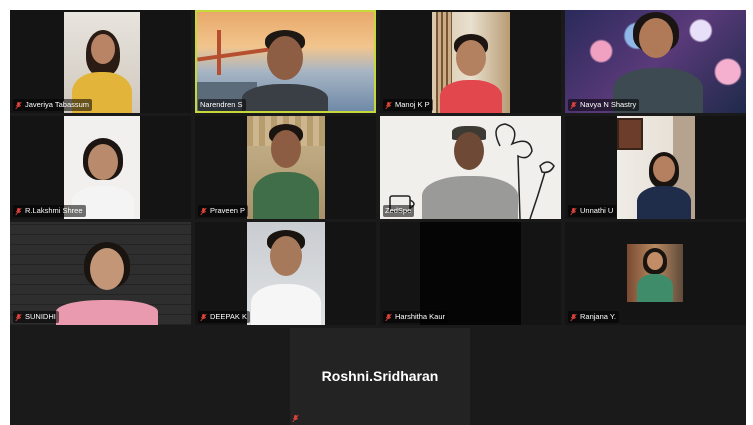 Image resolution: width=753 pixels, height=425 pixels. What do you see at coordinates (598, 316) in the screenshot?
I see `participant-name: Ranjana Y.` at bounding box center [598, 316].